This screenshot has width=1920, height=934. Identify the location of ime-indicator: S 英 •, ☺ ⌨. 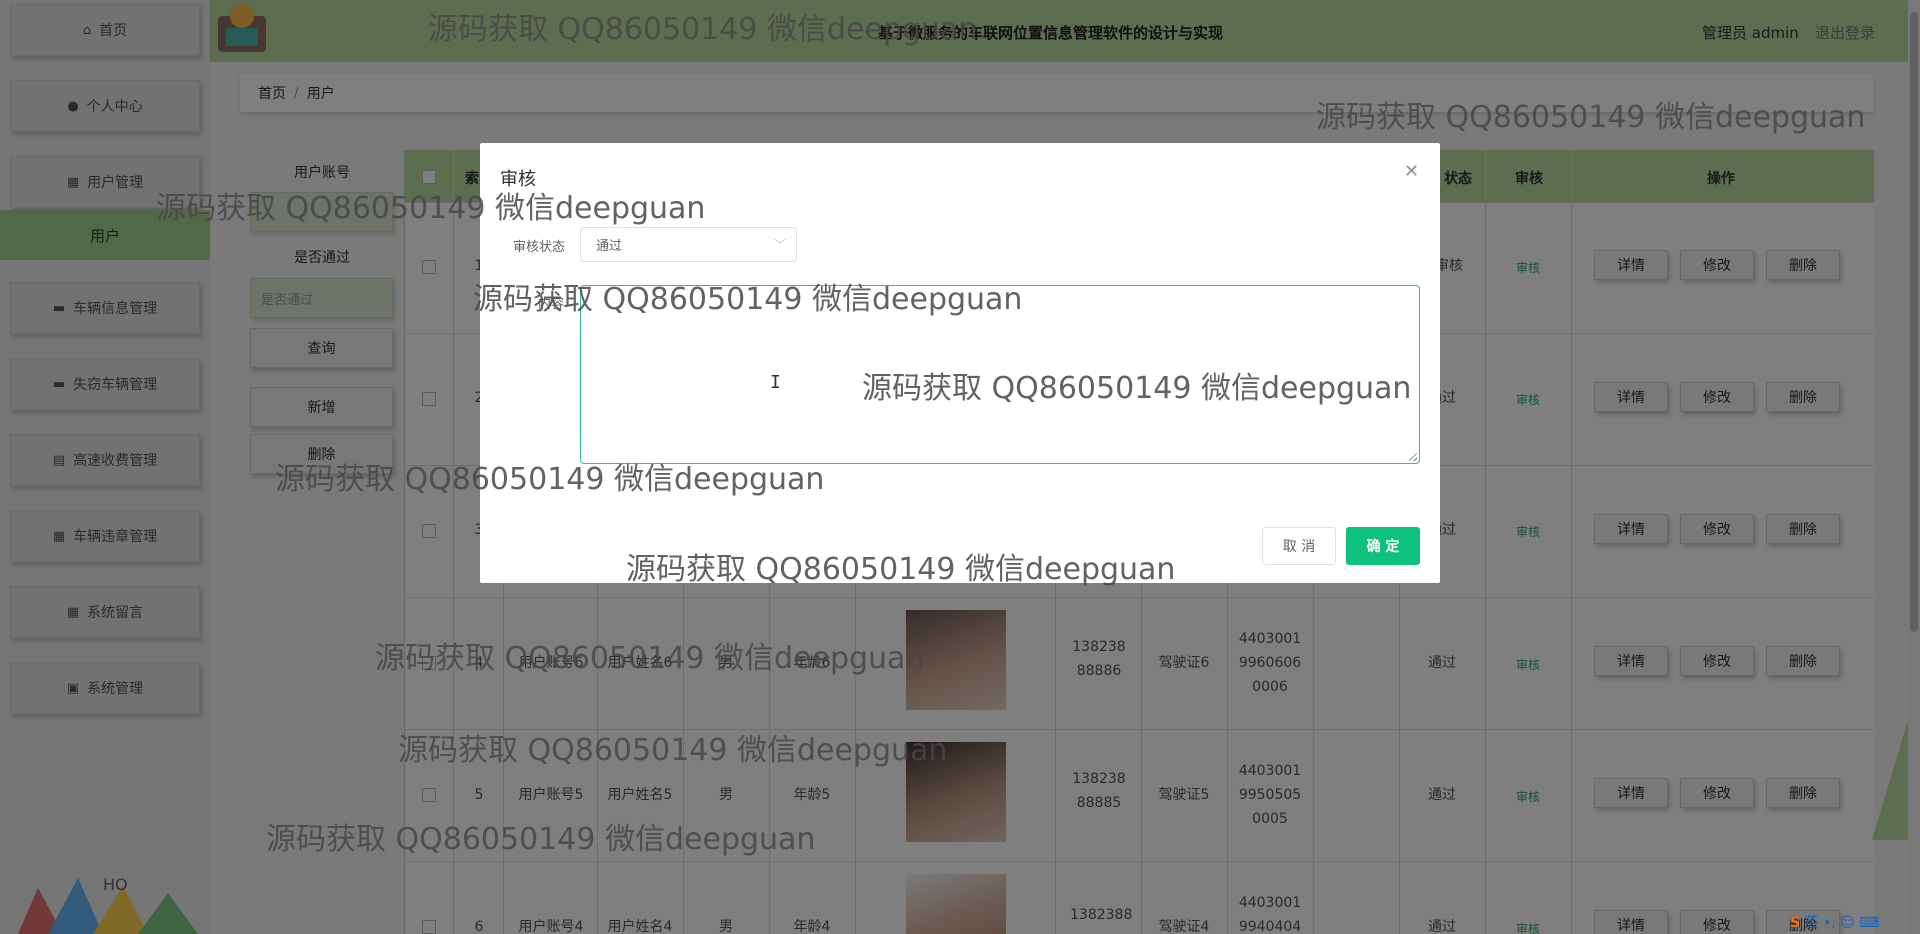
(1834, 922).